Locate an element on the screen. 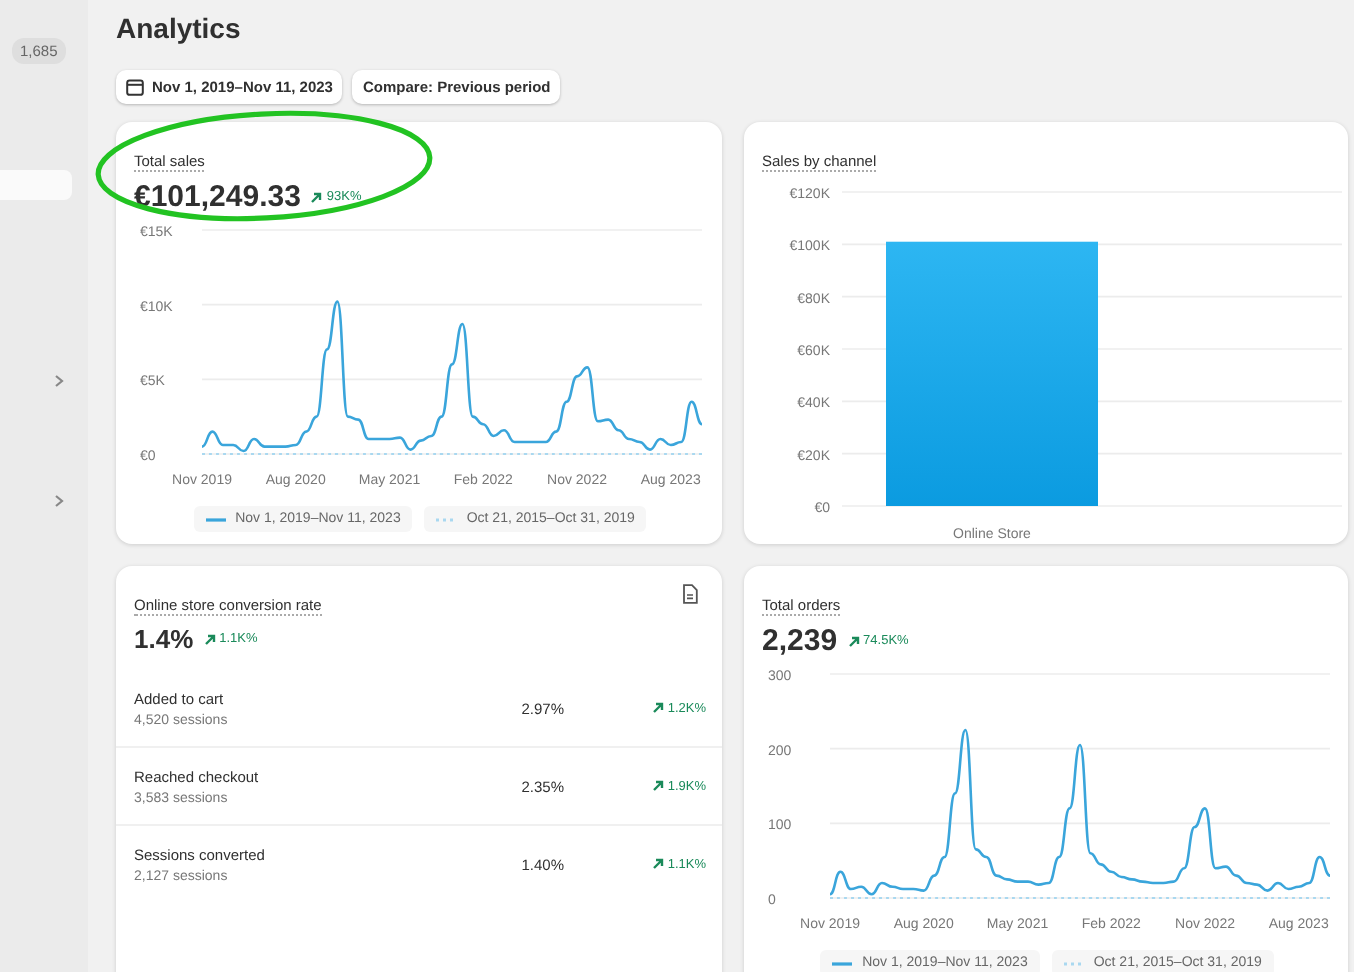 The height and width of the screenshot is (972, 1354). document-icon is located at coordinates (690, 594).